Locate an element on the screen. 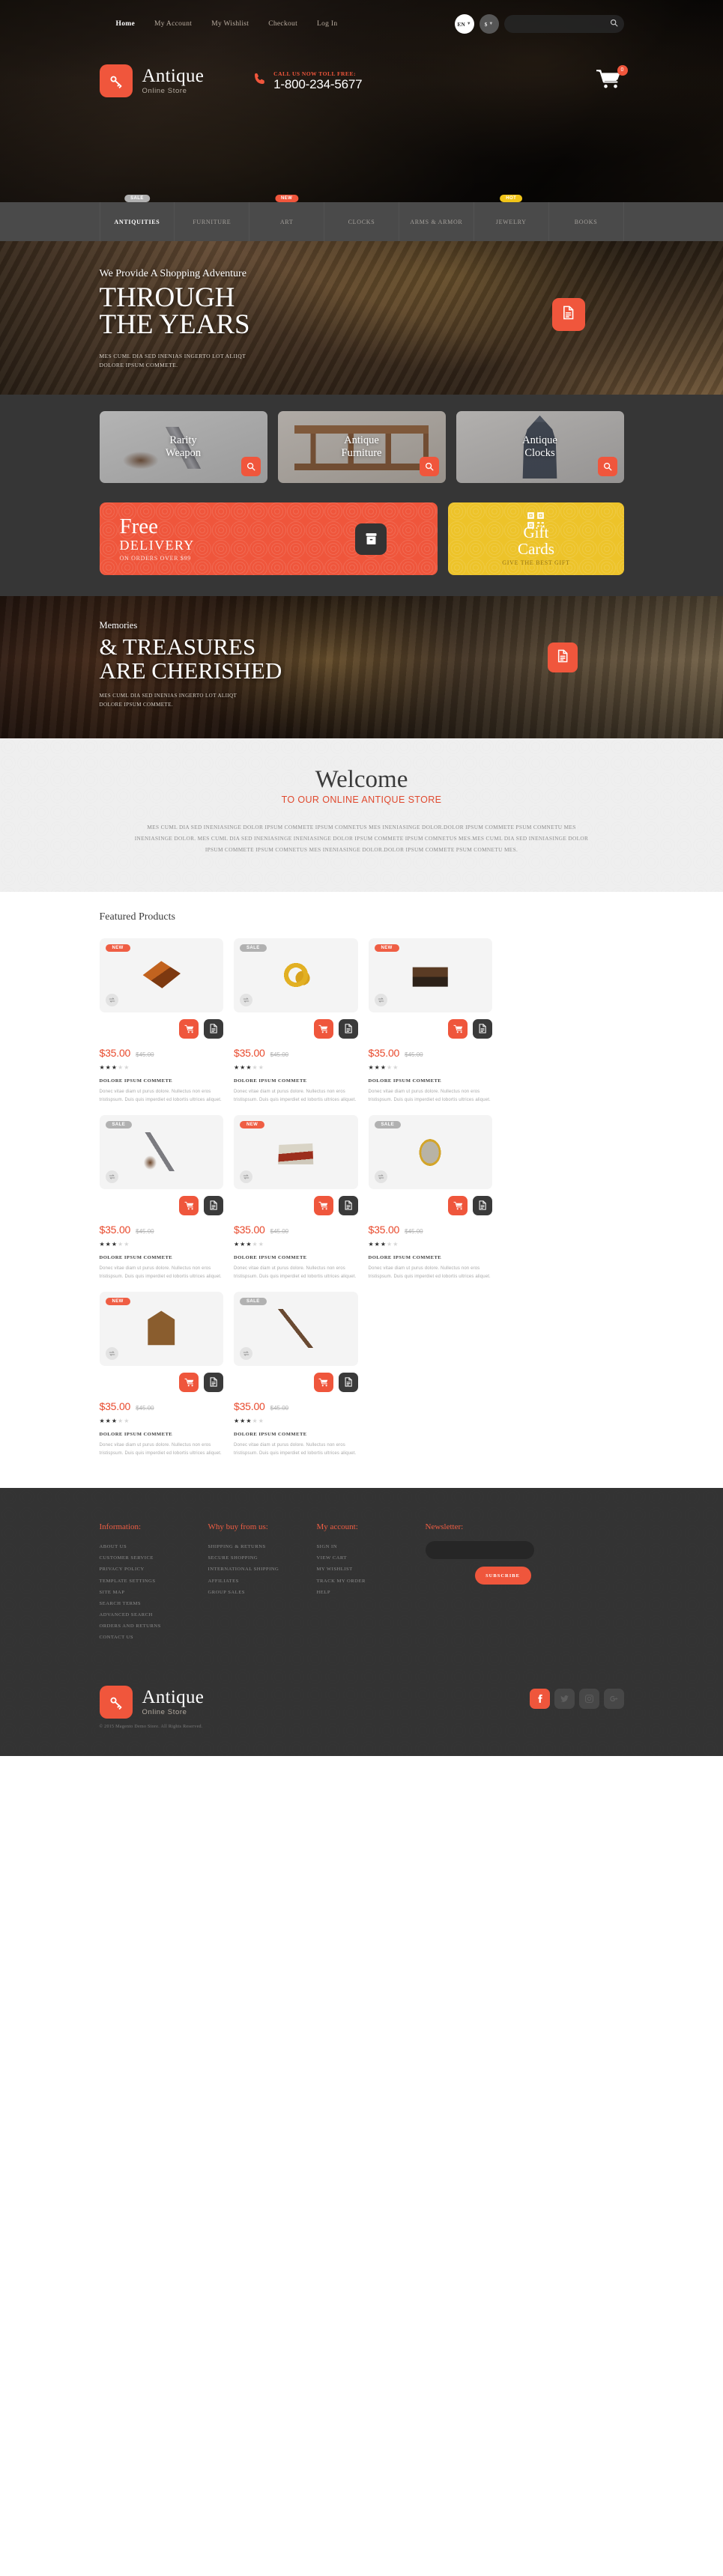 The width and height of the screenshot is (723, 2576). newsletter-email-input is located at coordinates (479, 1550).